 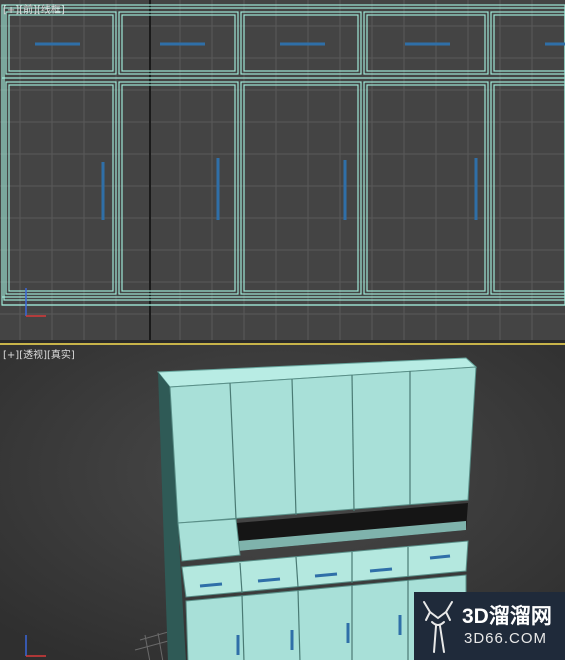 I want to click on front-viewport-label: [+][前][线框], so click(x=34, y=8).